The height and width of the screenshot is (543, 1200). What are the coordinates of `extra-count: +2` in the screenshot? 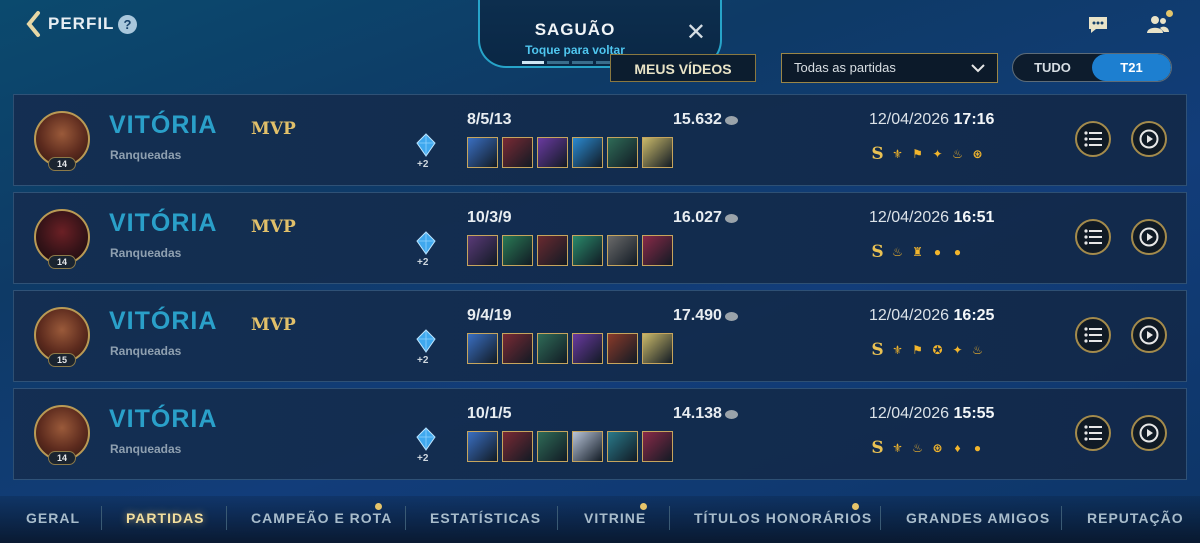 It's located at (423, 360).